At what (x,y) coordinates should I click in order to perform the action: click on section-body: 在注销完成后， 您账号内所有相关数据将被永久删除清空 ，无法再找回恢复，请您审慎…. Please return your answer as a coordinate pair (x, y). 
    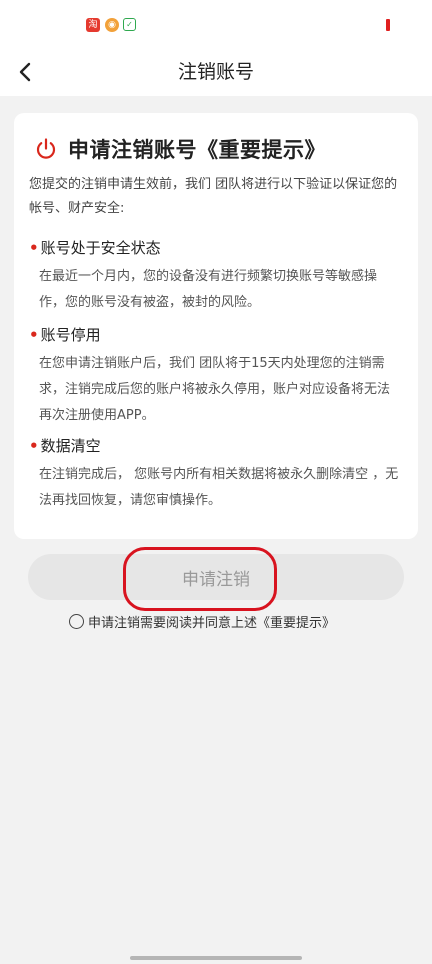
    Looking at the image, I should click on (219, 487).